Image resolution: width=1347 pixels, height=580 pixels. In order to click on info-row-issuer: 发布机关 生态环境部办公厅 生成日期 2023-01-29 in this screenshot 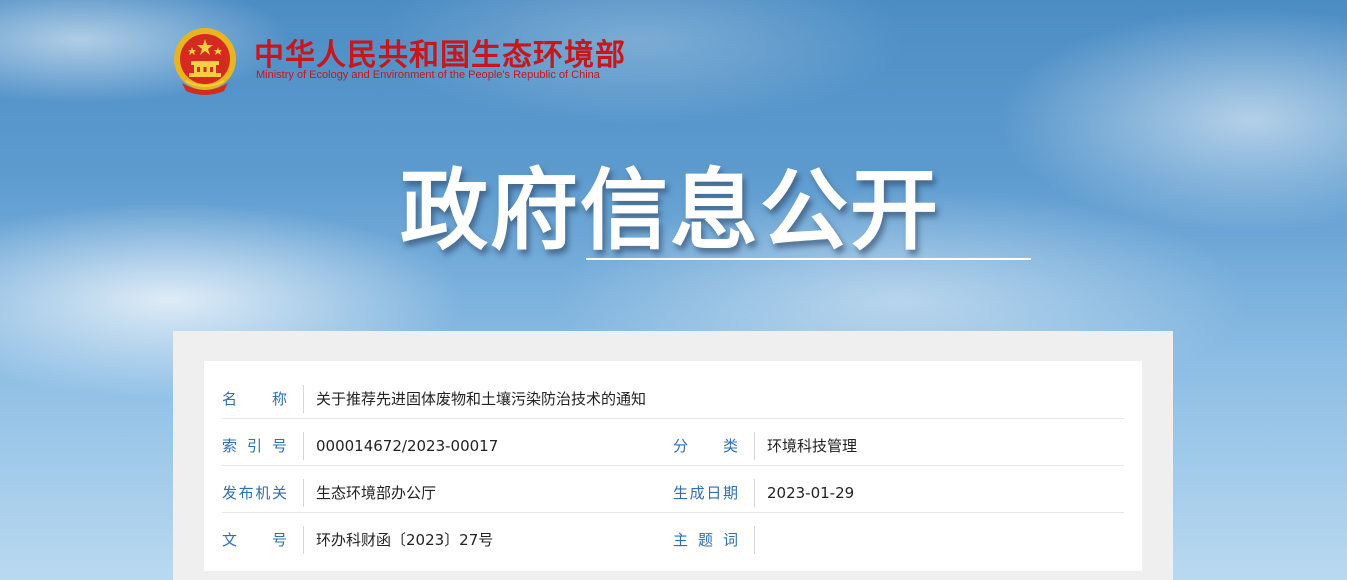, I will do `click(673, 489)`.